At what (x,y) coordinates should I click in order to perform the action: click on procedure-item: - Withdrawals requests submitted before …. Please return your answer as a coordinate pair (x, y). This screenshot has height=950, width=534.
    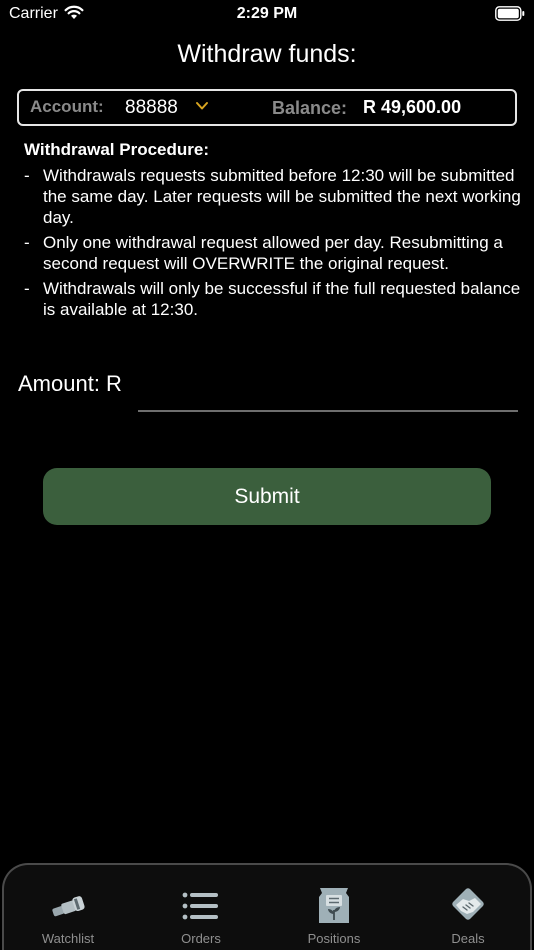
    Looking at the image, I should click on (273, 196).